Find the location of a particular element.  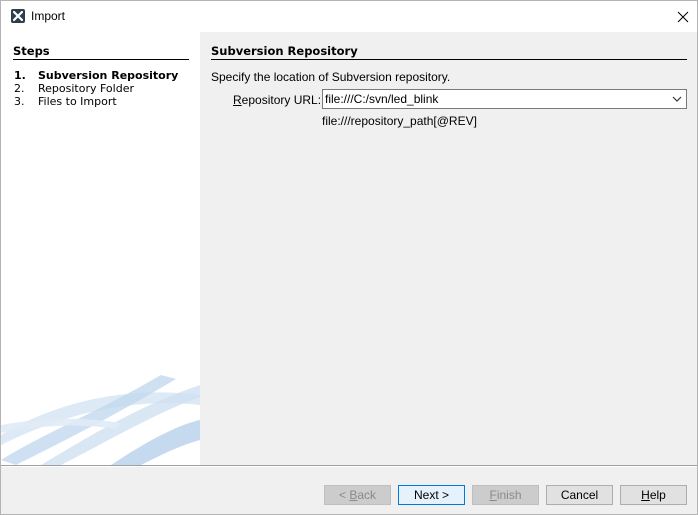

window-title: Import is located at coordinates (48, 16).